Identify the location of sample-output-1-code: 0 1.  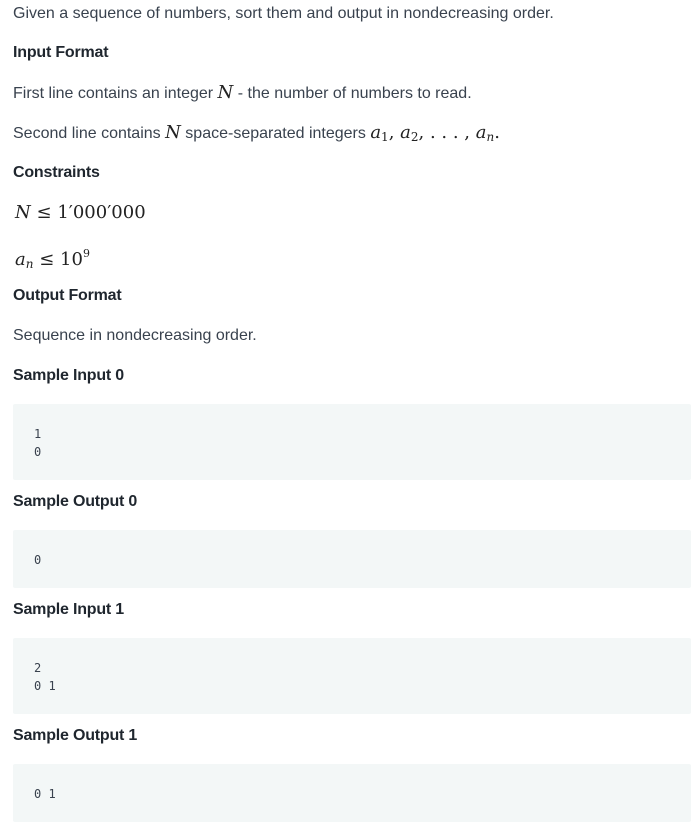
(352, 793).